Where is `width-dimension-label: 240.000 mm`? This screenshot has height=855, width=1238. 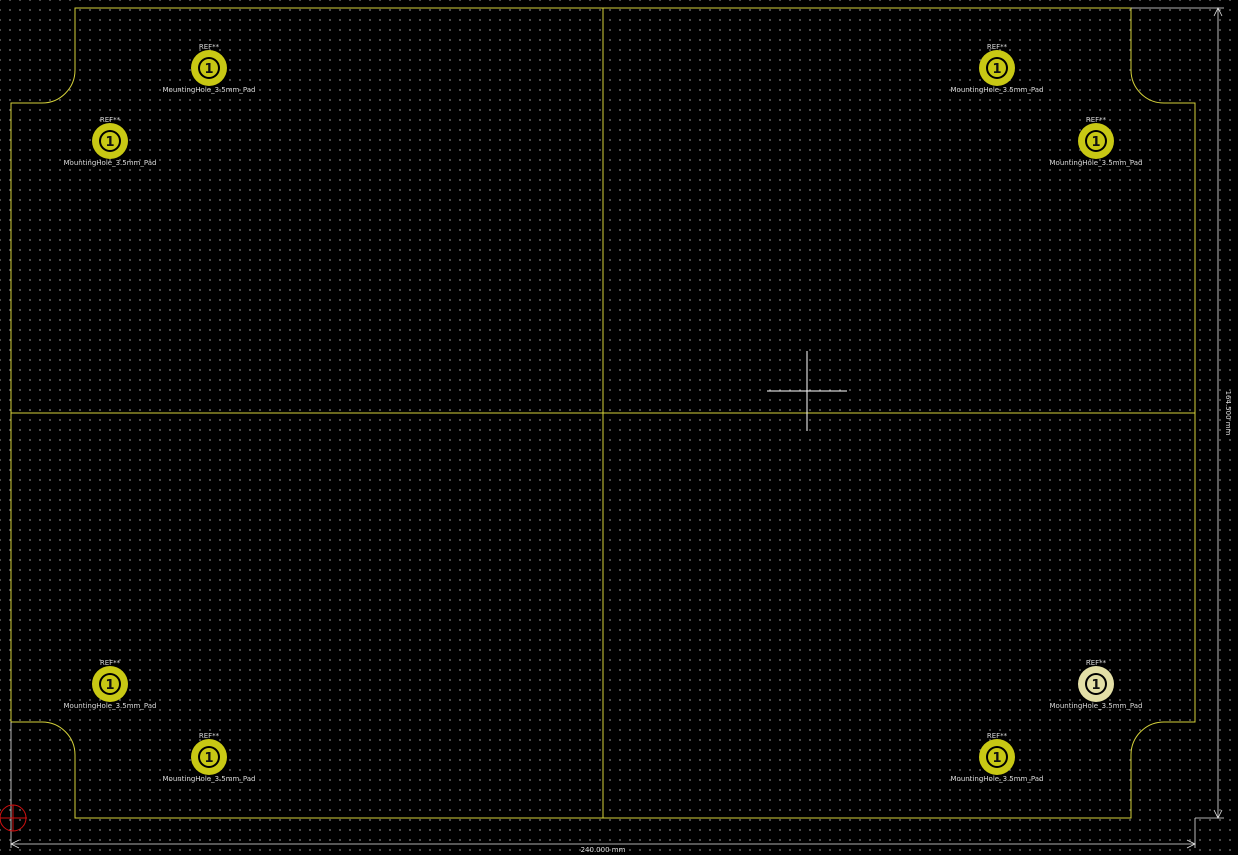
width-dimension-label: 240.000 mm is located at coordinates (603, 850).